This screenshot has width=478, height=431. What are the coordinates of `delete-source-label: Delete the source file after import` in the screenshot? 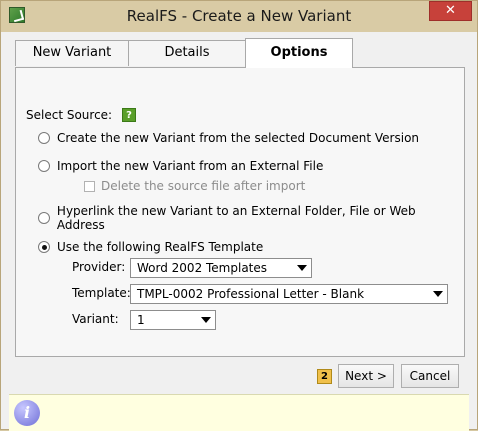 It's located at (203, 186).